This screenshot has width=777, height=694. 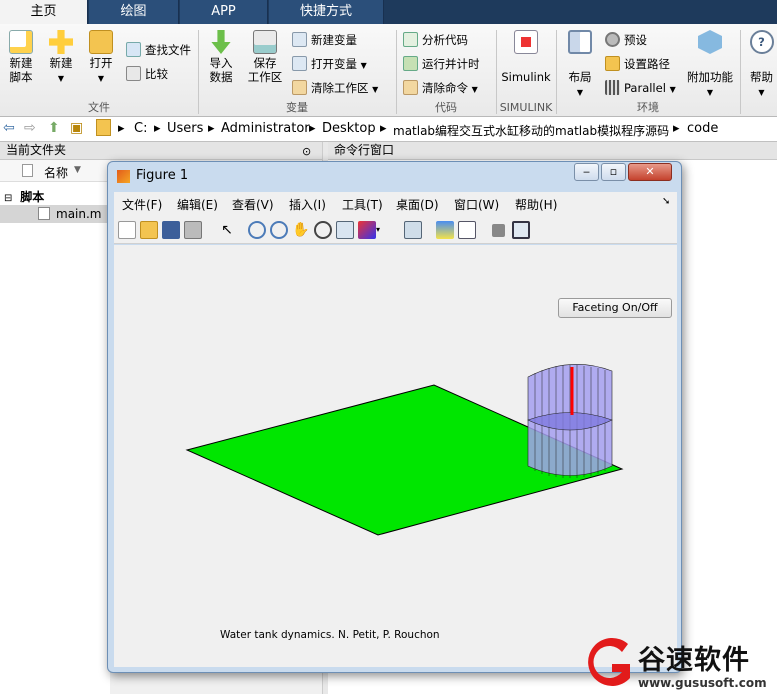 What do you see at coordinates (299, 63) in the screenshot?
I see `open-variable-icon` at bounding box center [299, 63].